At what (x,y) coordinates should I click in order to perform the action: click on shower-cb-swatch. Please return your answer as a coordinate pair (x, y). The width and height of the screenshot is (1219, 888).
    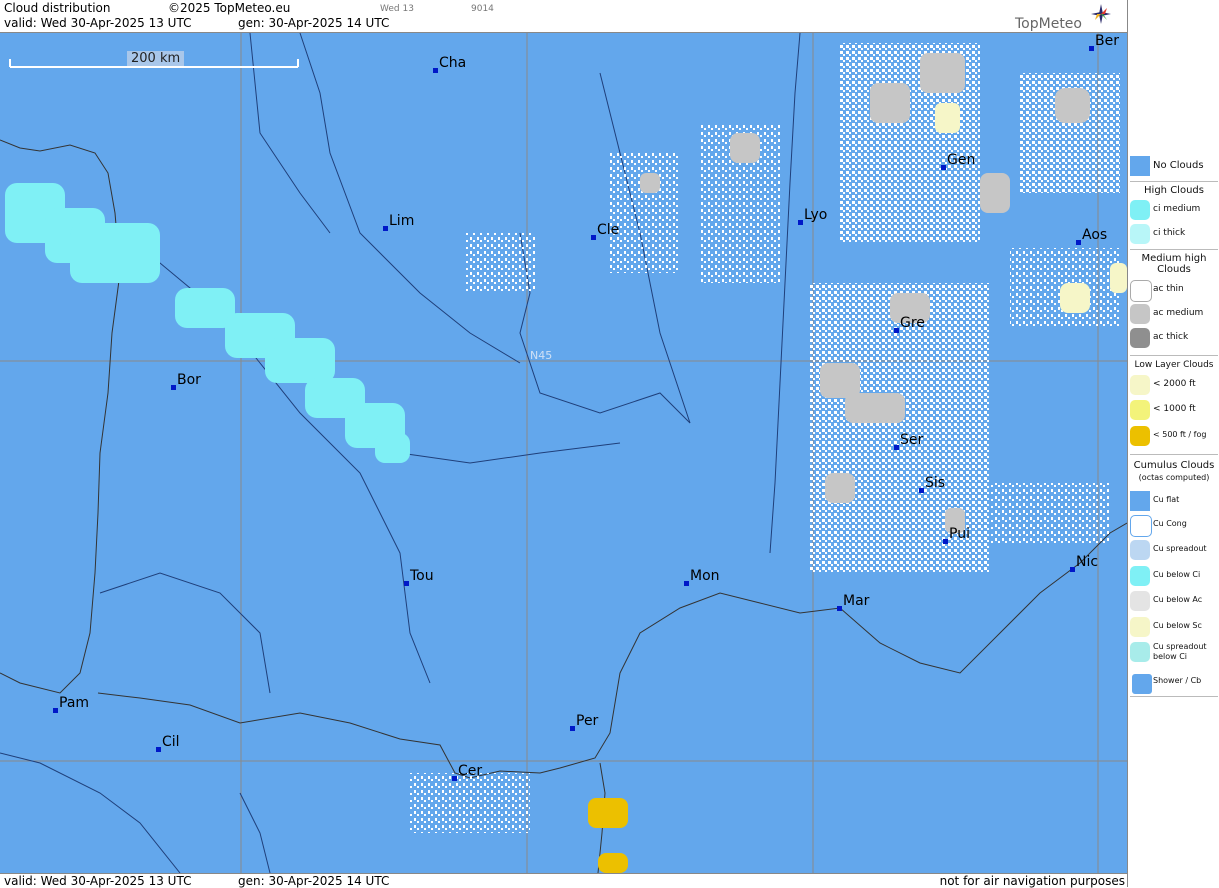
    Looking at the image, I should click on (1142, 684).